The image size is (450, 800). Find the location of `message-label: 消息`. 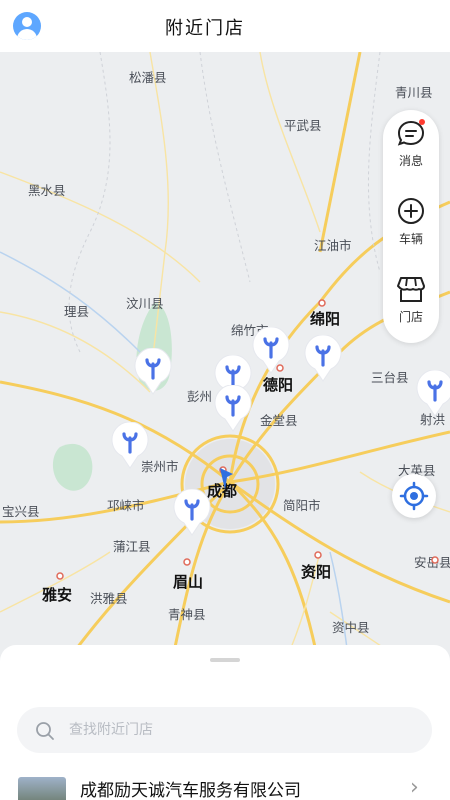

message-label: 消息 is located at coordinates (410, 161).